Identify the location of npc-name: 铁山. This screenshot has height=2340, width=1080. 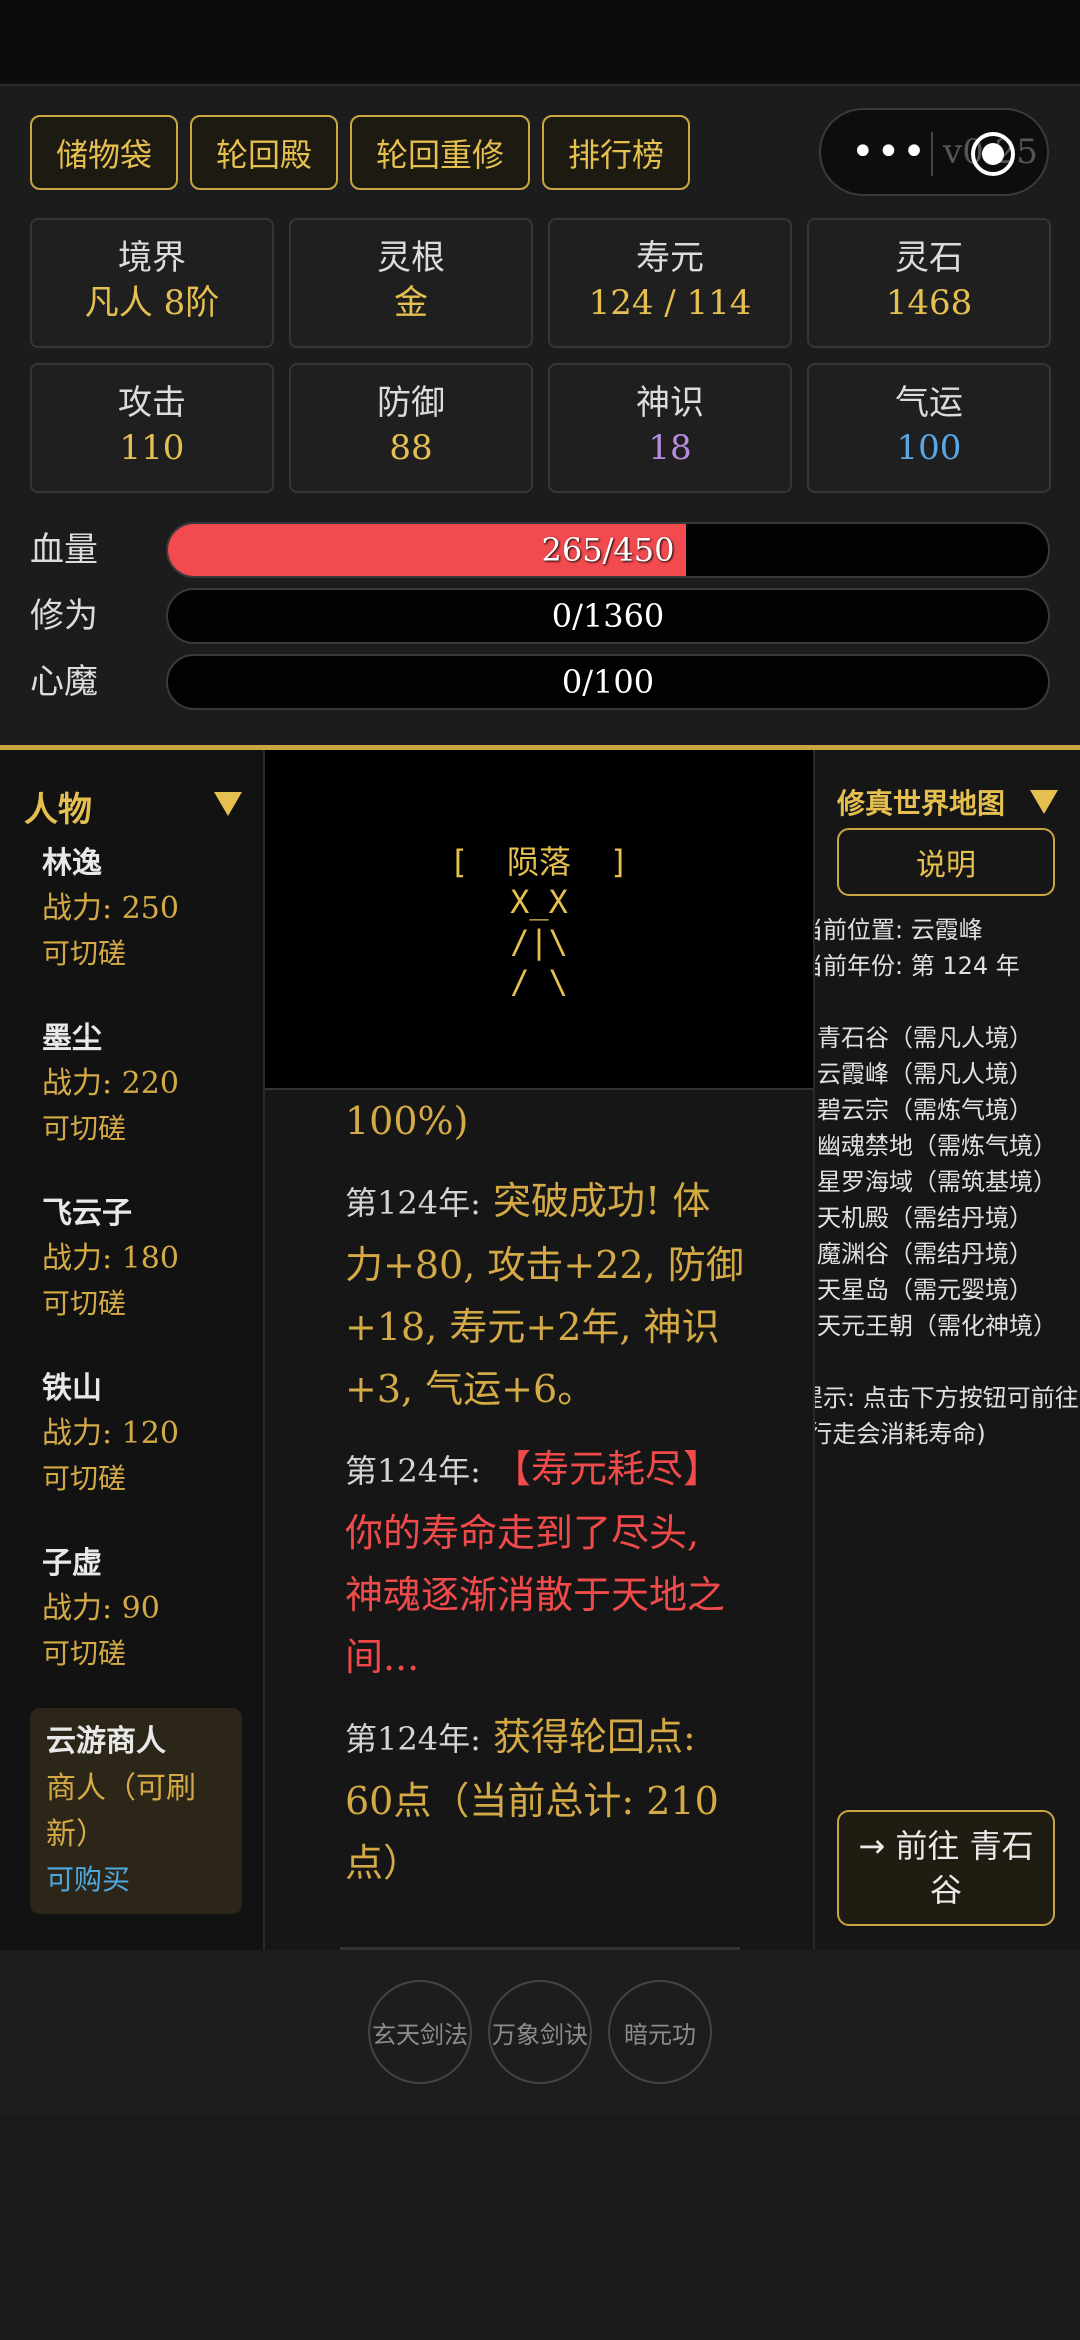
(72, 1388).